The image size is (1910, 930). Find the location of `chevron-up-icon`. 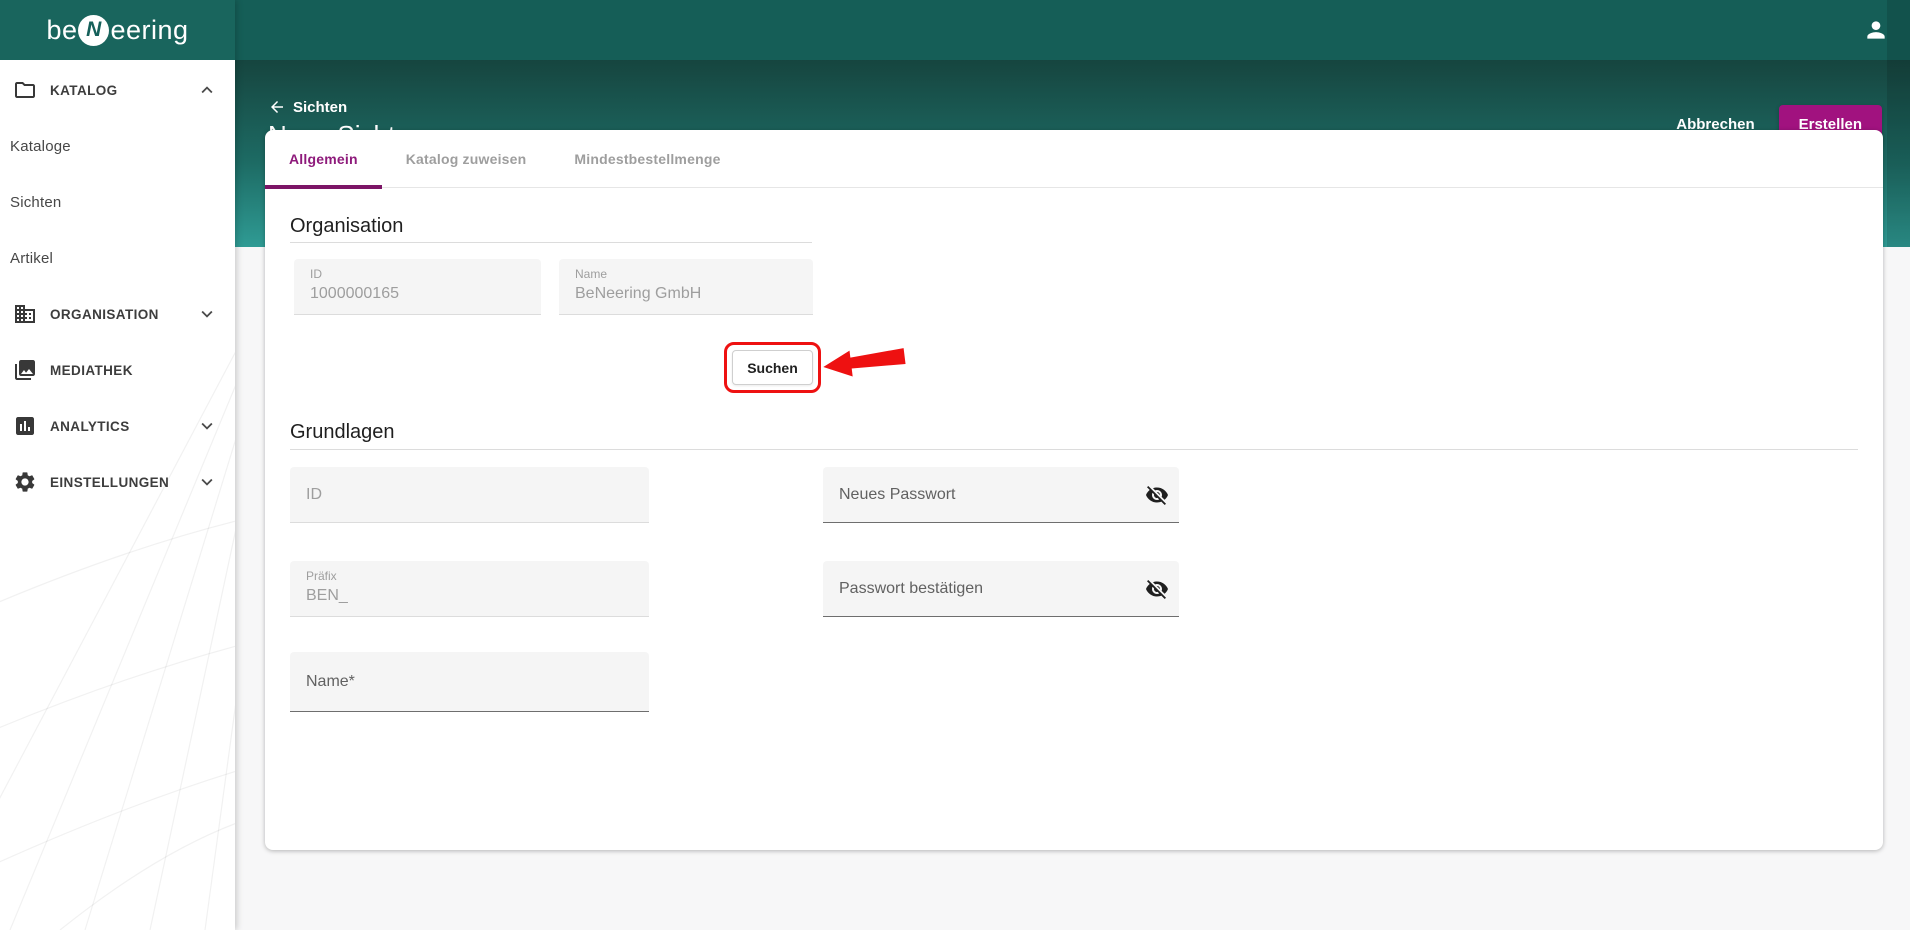

chevron-up-icon is located at coordinates (207, 90).